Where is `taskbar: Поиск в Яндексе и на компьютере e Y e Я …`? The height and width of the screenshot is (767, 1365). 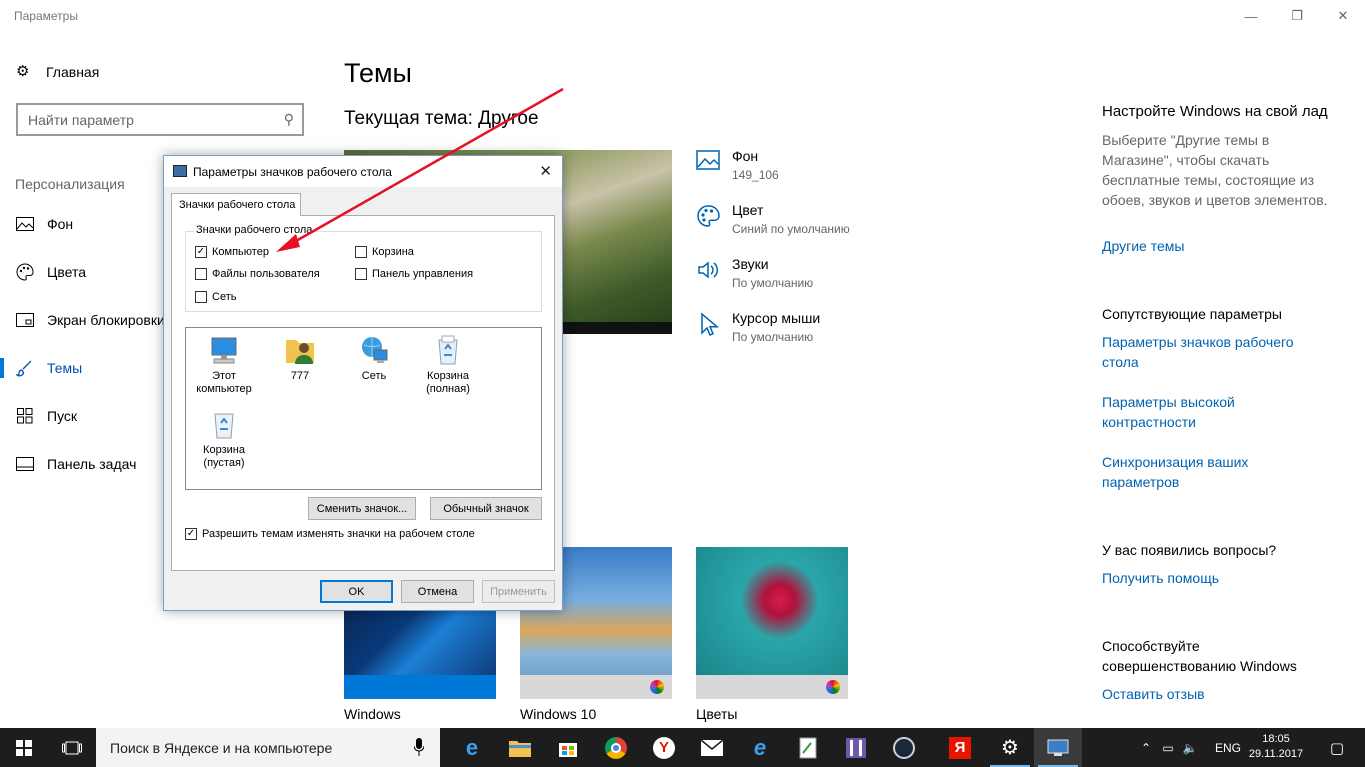 taskbar: Поиск в Яндексе и на компьютере e Y e Я … is located at coordinates (682, 747).